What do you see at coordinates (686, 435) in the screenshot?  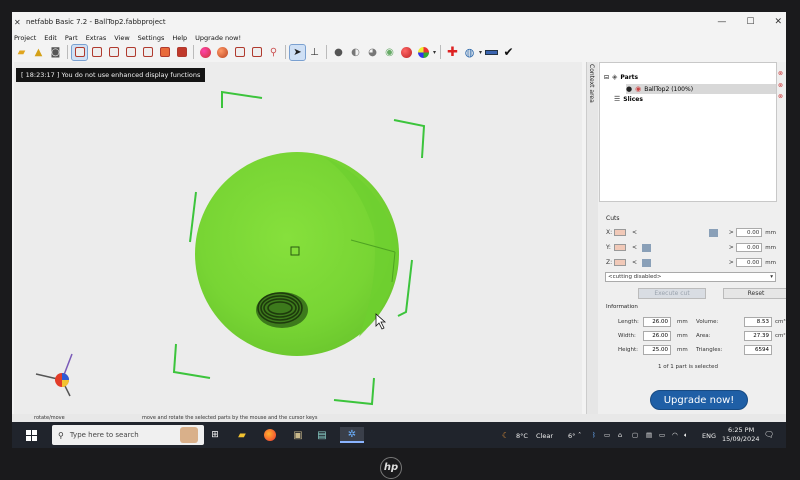 I see `volume-icon: 🔈︎` at bounding box center [686, 435].